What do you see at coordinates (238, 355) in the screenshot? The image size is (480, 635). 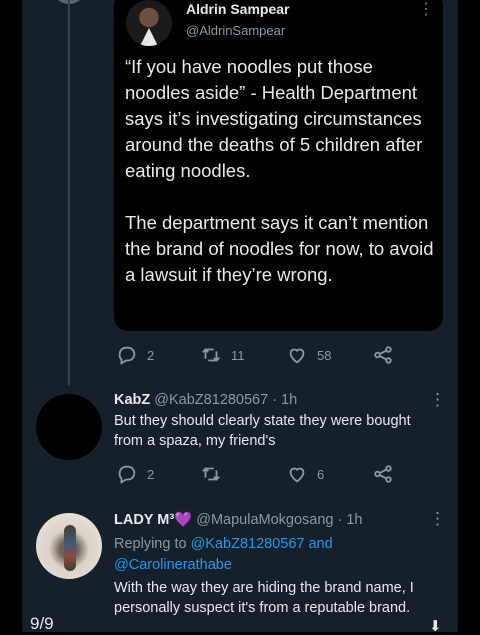 I see `retweet-count: 11` at bounding box center [238, 355].